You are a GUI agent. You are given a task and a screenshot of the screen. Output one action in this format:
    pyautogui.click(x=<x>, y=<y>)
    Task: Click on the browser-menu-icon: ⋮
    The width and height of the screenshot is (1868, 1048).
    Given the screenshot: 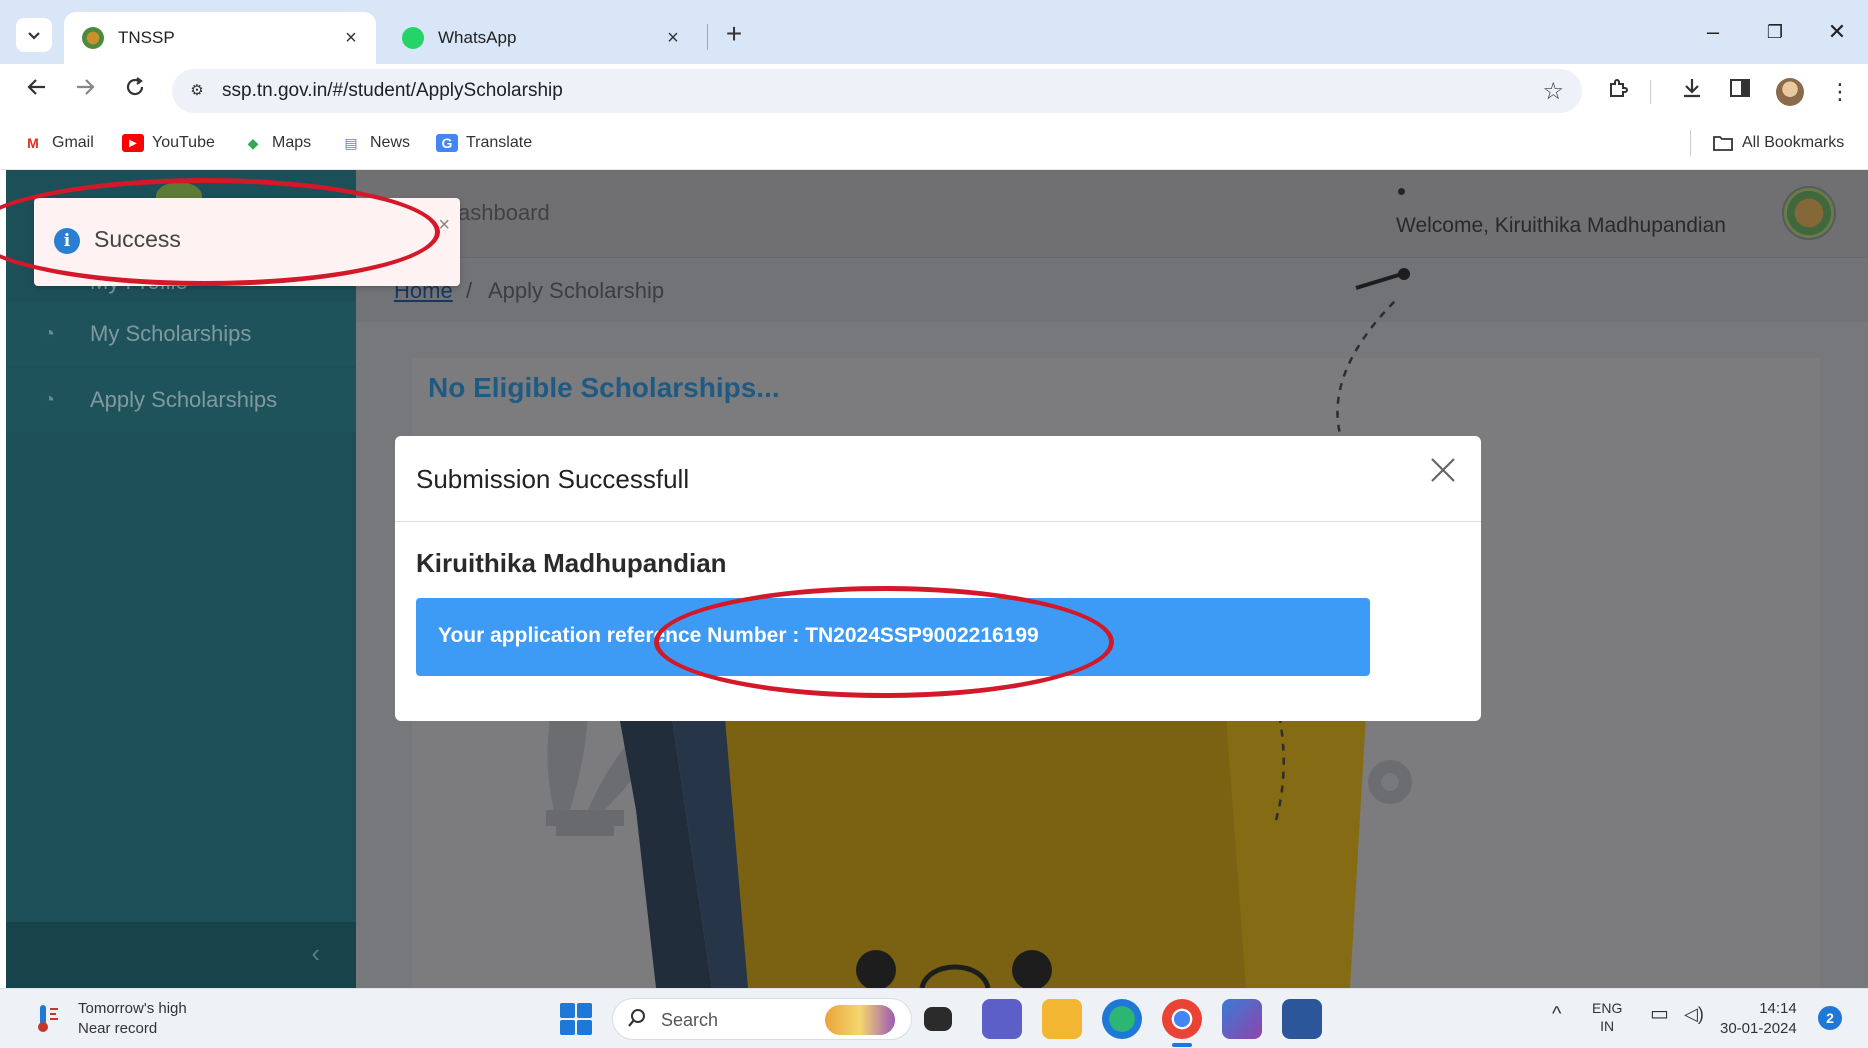 What is the action you would take?
    pyautogui.click(x=1840, y=92)
    